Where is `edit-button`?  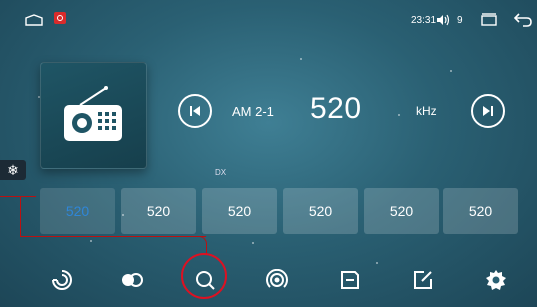 edit-button is located at coordinates (423, 280).